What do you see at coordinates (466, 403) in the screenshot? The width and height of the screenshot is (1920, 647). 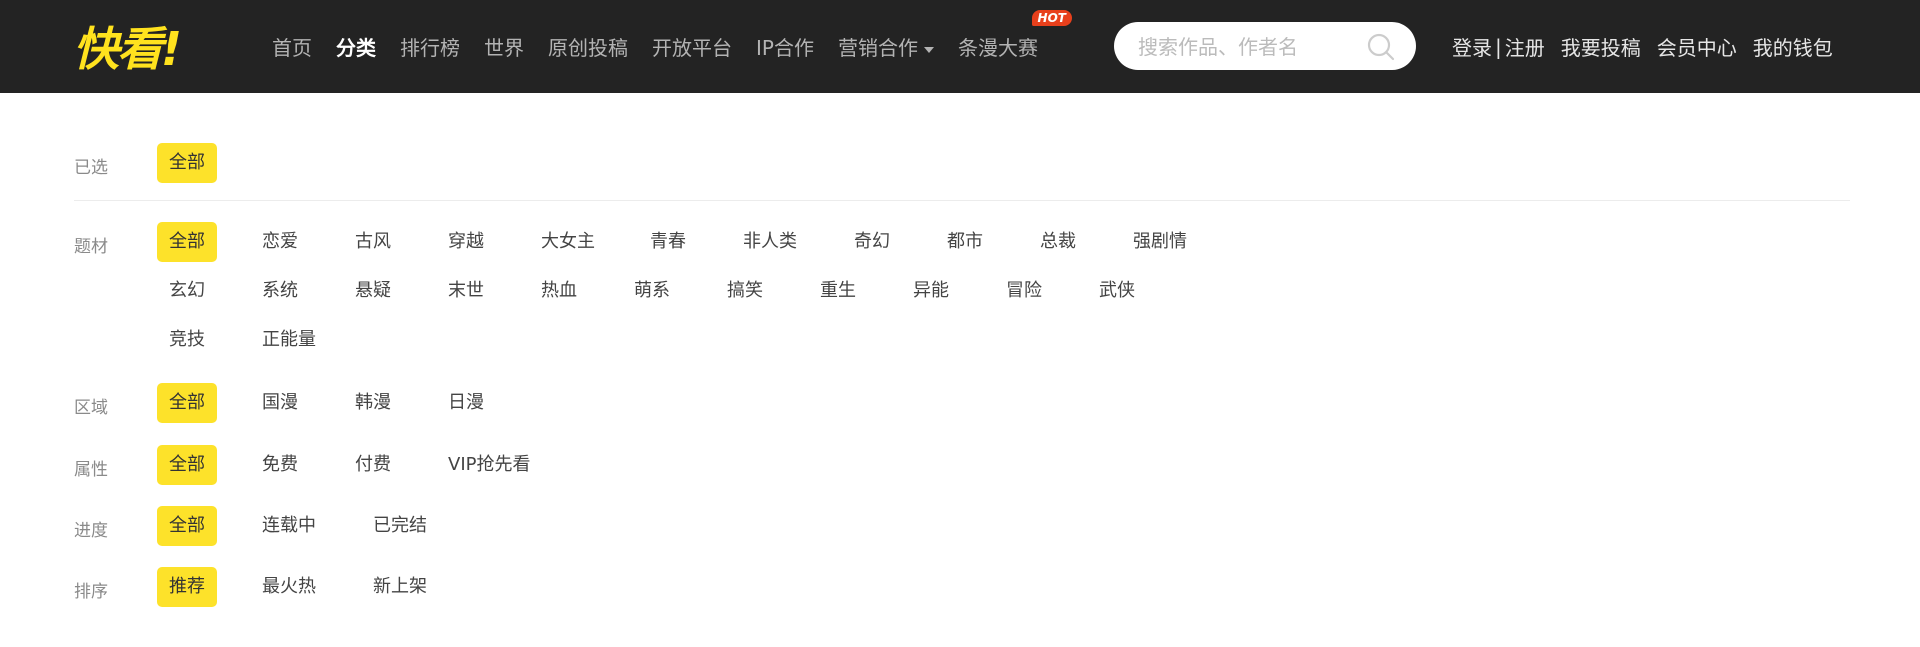 I see `region-tag: 日漫` at bounding box center [466, 403].